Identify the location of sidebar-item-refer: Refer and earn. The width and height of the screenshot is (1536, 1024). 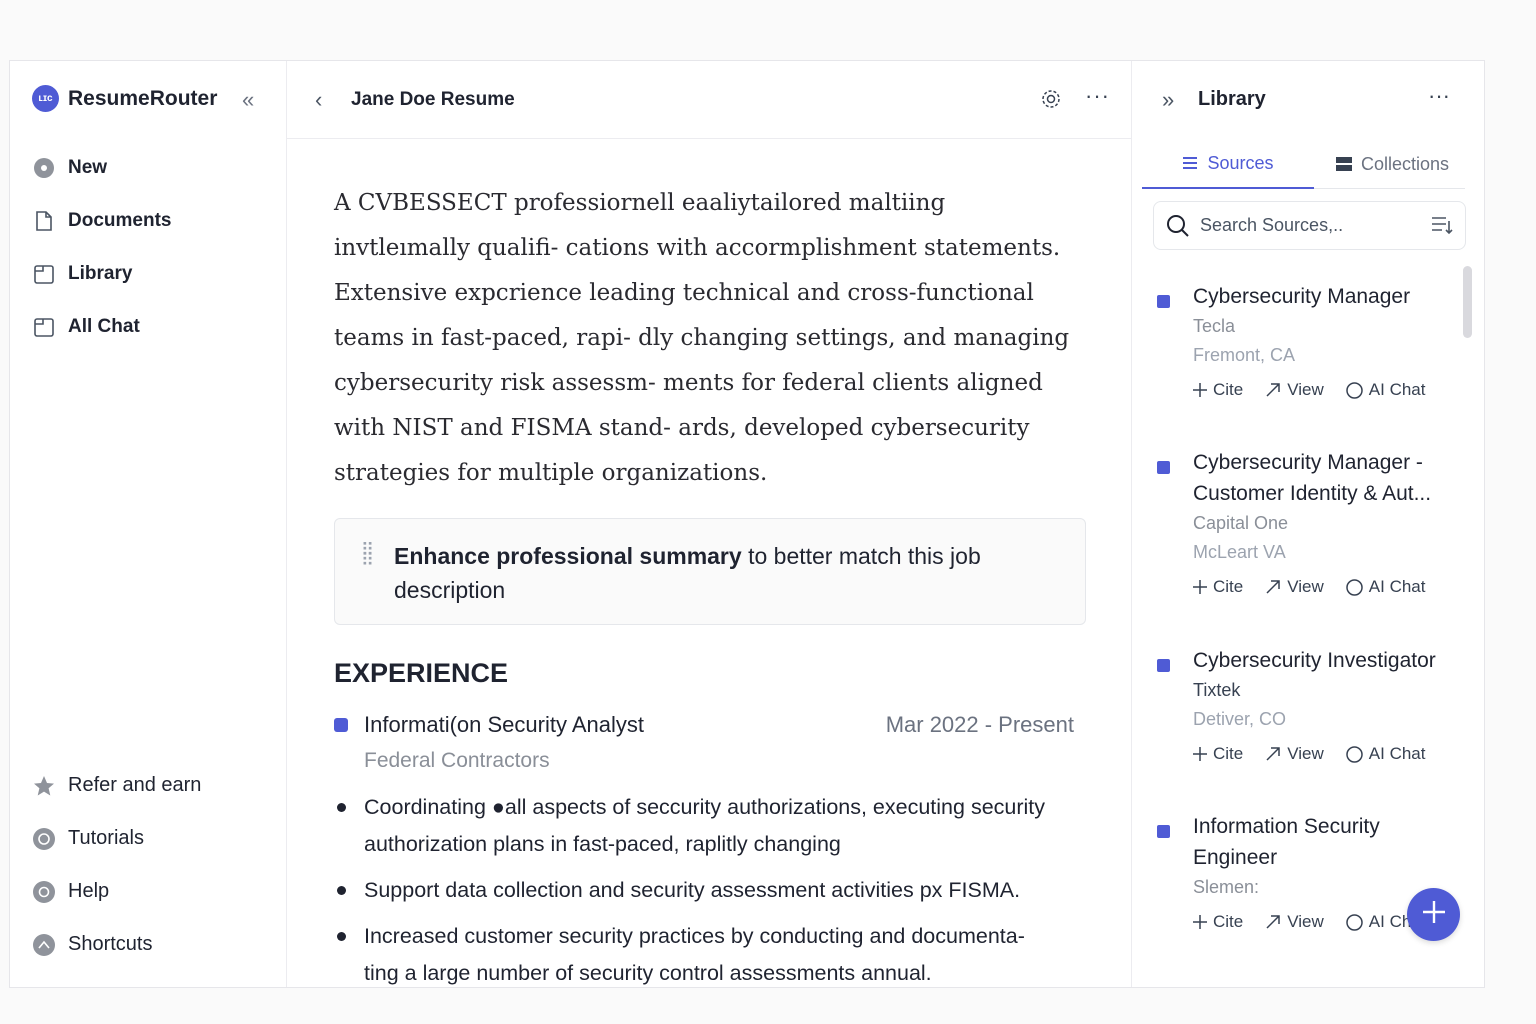
(152, 785).